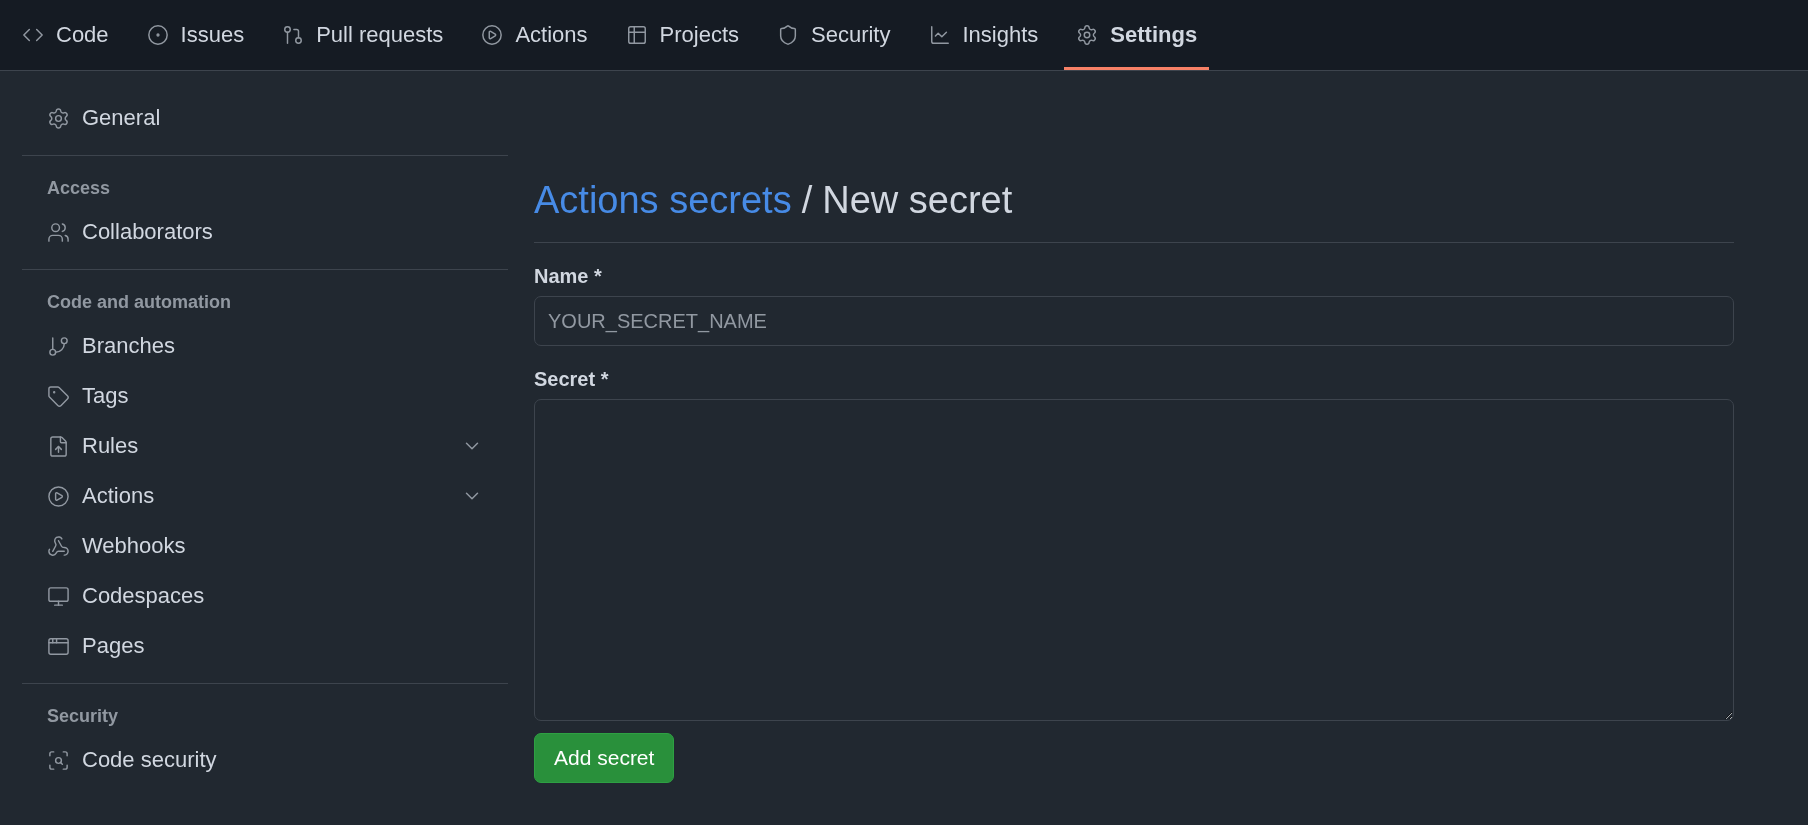 The width and height of the screenshot is (1808, 825). I want to click on branch-icon, so click(58, 346).